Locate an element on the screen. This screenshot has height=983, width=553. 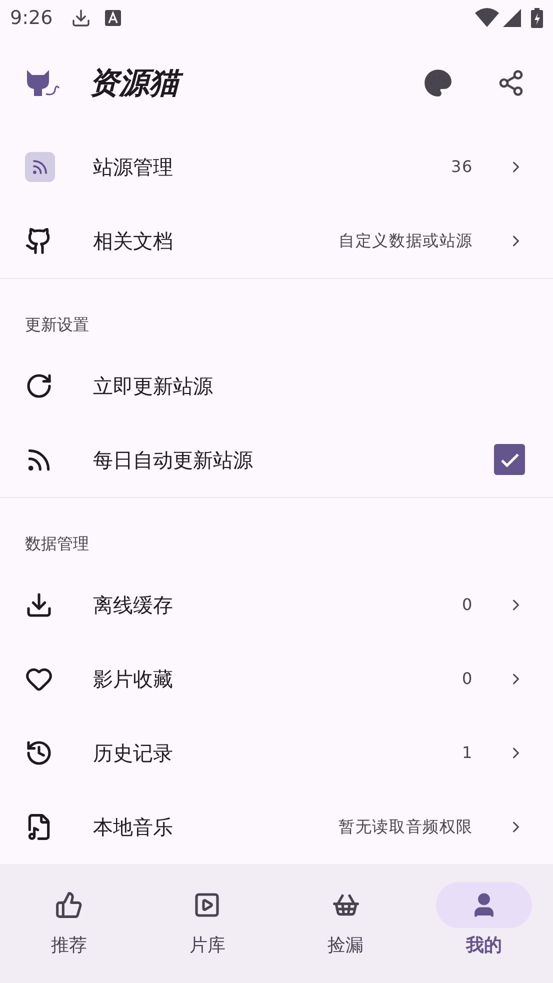
settings-row: 历史记录 1 is located at coordinates (276, 753).